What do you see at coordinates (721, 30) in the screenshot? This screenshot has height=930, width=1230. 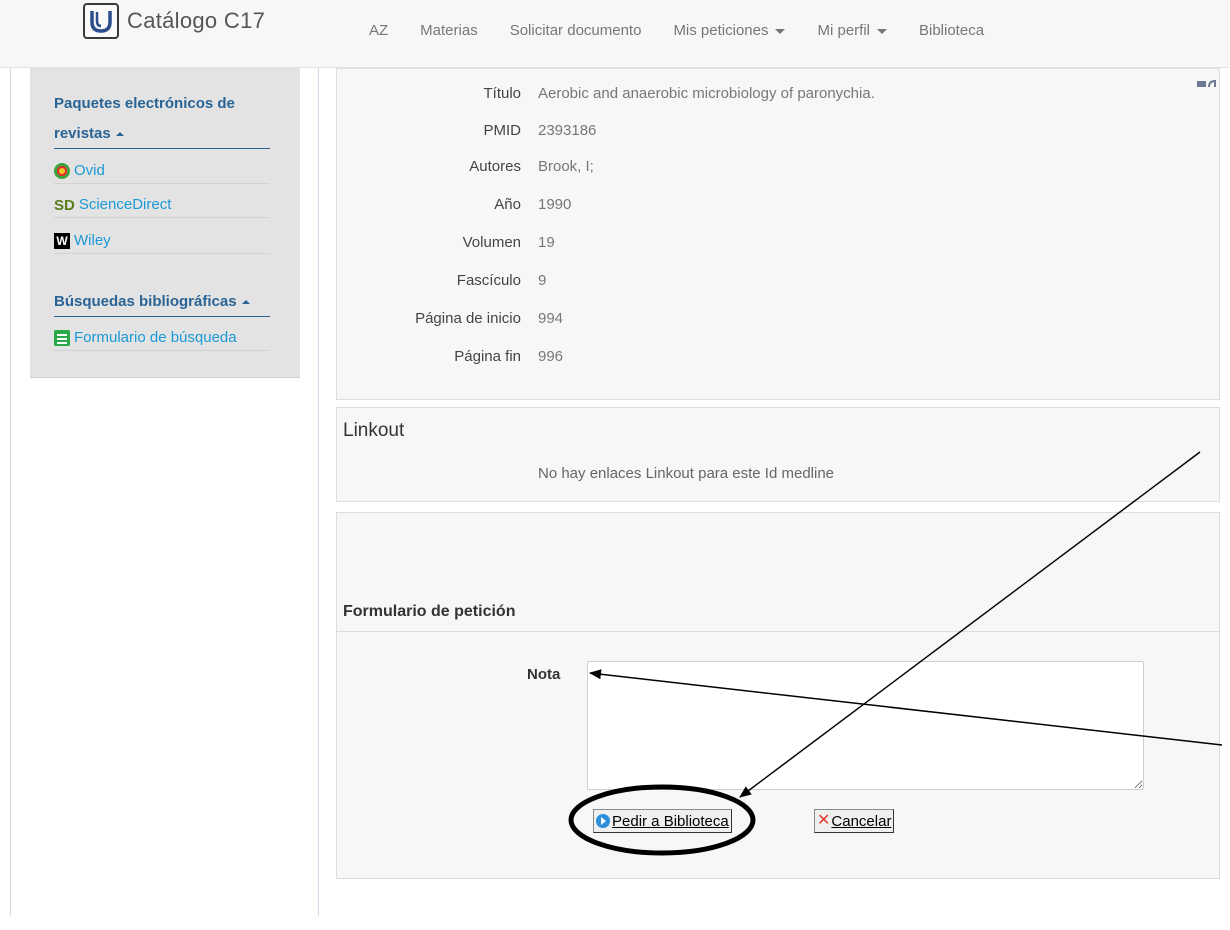 I see `nav-label: Mis peticiones` at bounding box center [721, 30].